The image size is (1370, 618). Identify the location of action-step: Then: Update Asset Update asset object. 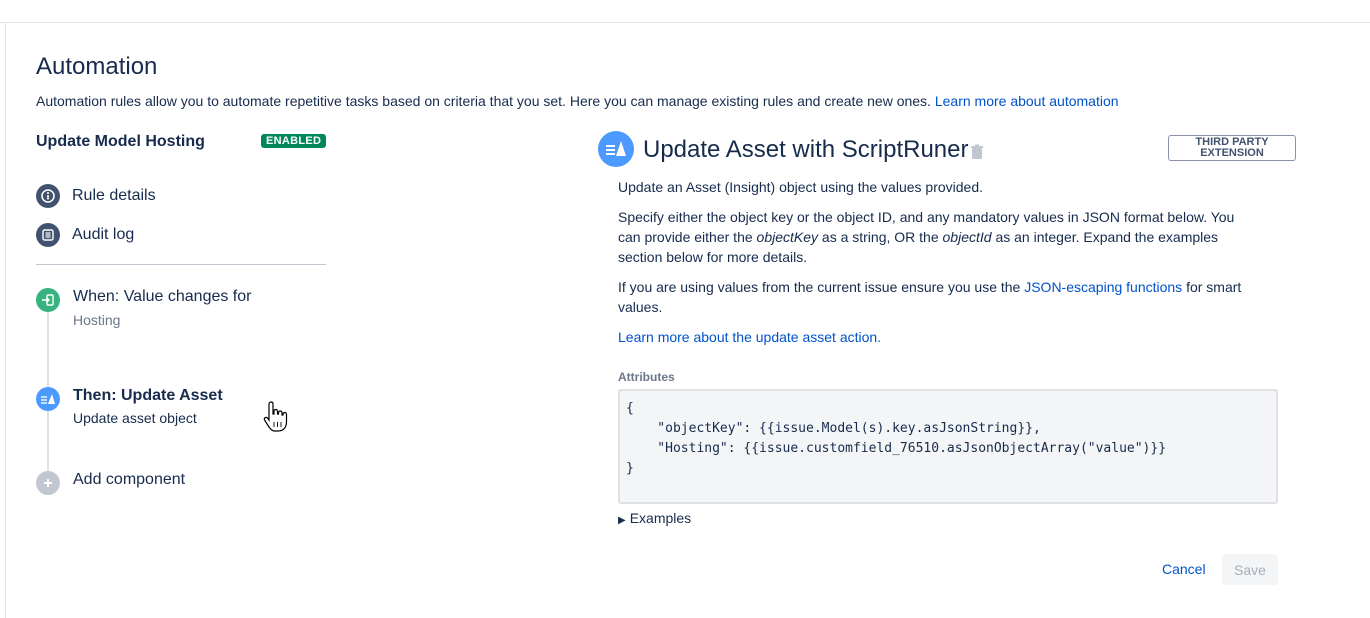
(129, 406).